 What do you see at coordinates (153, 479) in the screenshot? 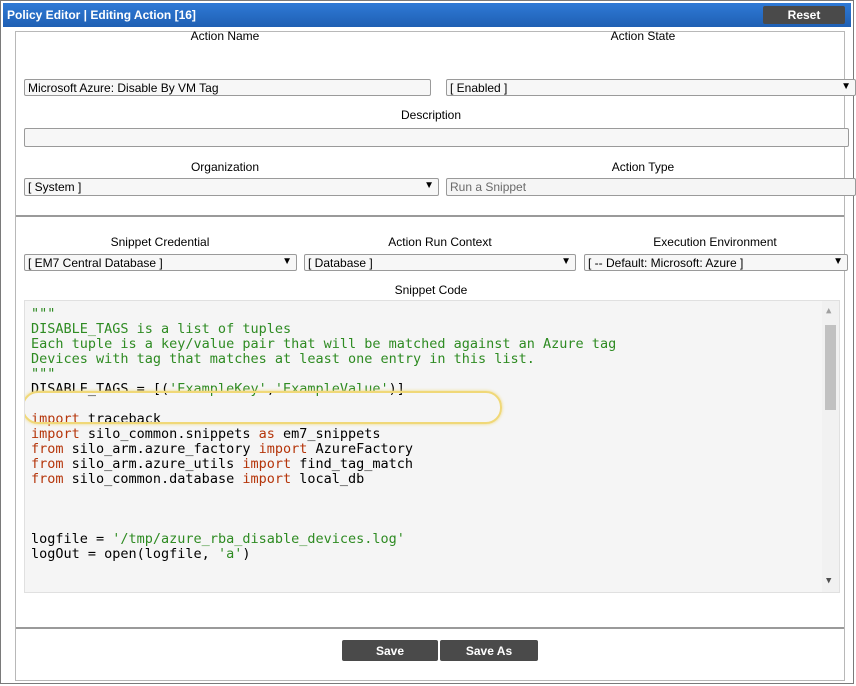
I see `code-token: silo_common.database` at bounding box center [153, 479].